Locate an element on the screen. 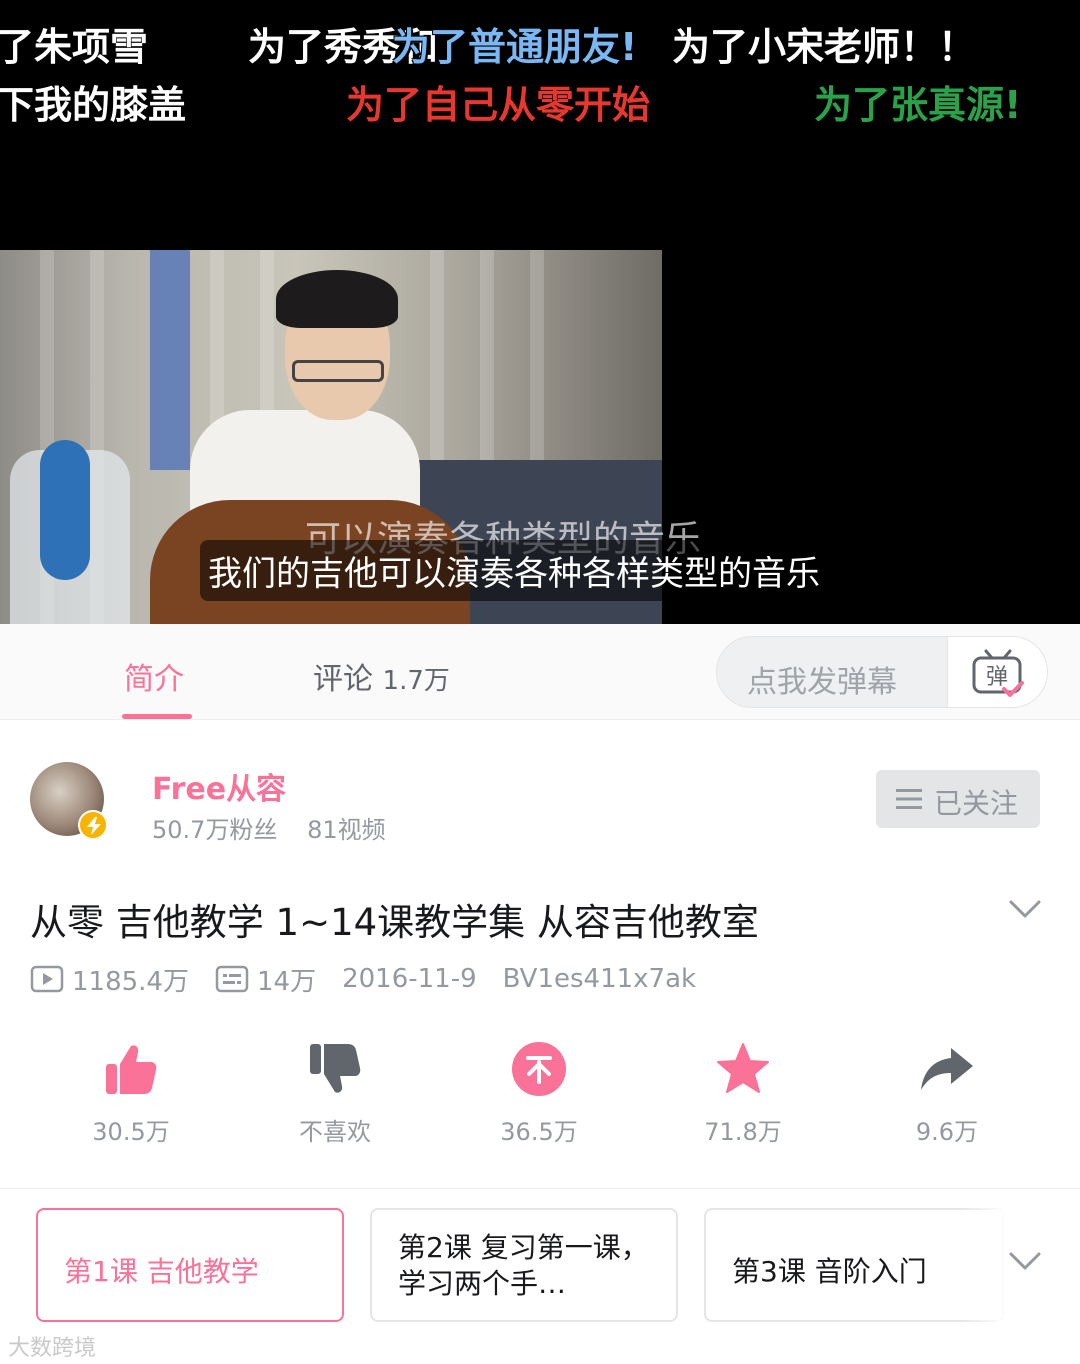  play-icon is located at coordinates (47, 979).